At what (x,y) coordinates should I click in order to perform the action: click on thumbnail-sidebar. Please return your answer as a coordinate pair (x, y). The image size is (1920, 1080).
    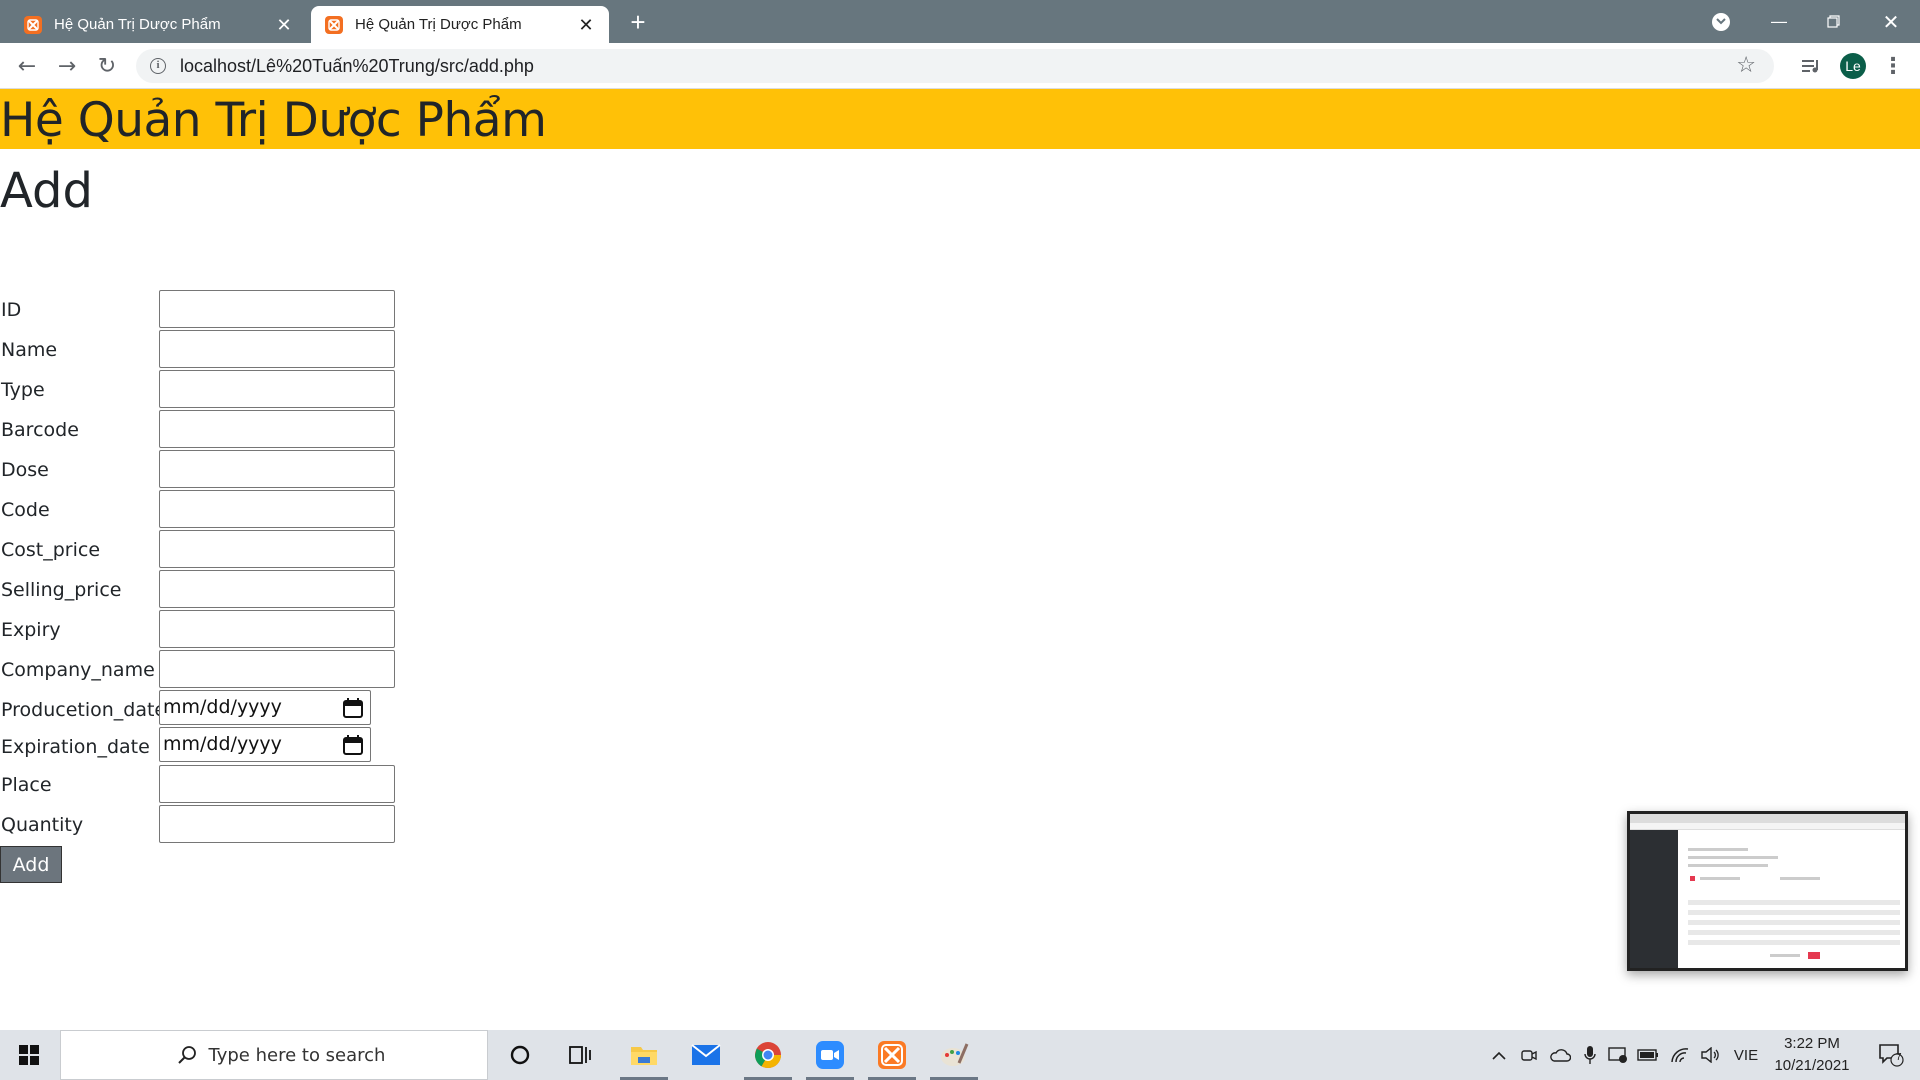
    Looking at the image, I should click on (1654, 899).